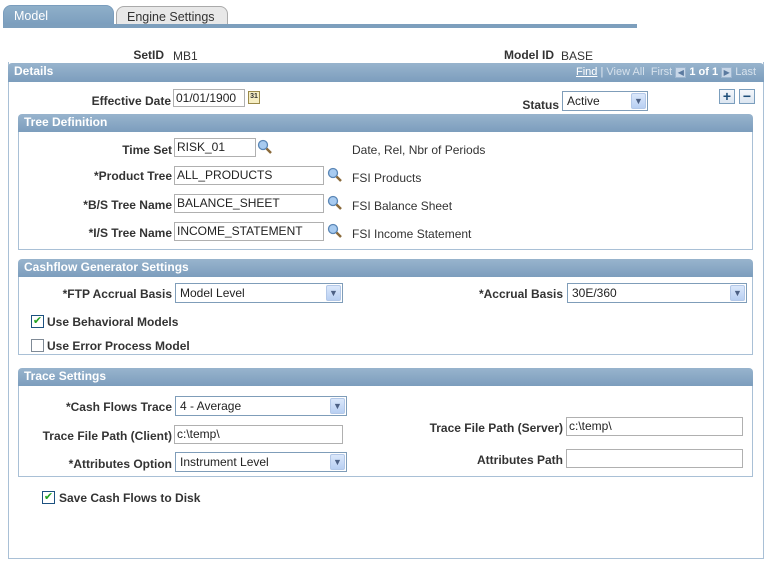 This screenshot has width=774, height=572. What do you see at coordinates (127, 205) in the screenshot?
I see `bs-tree-name-label: *B/S Tree Name` at bounding box center [127, 205].